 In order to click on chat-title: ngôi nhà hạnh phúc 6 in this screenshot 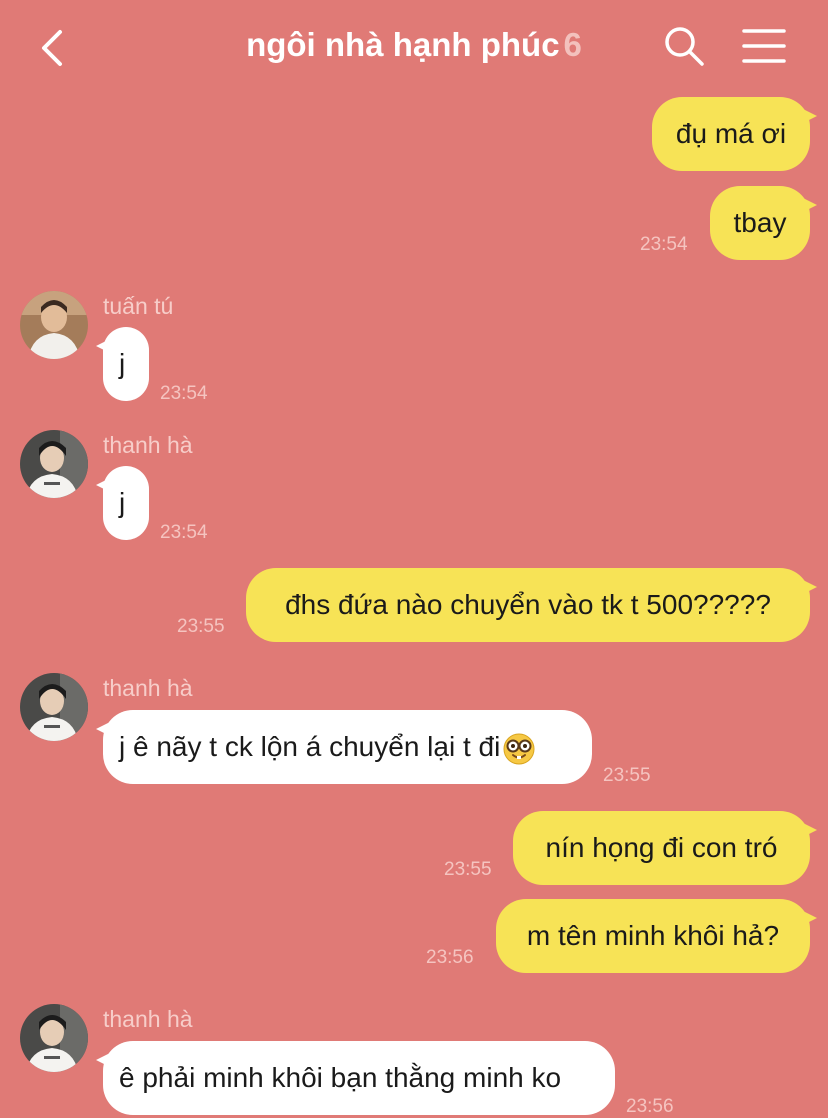, I will do `click(414, 45)`.